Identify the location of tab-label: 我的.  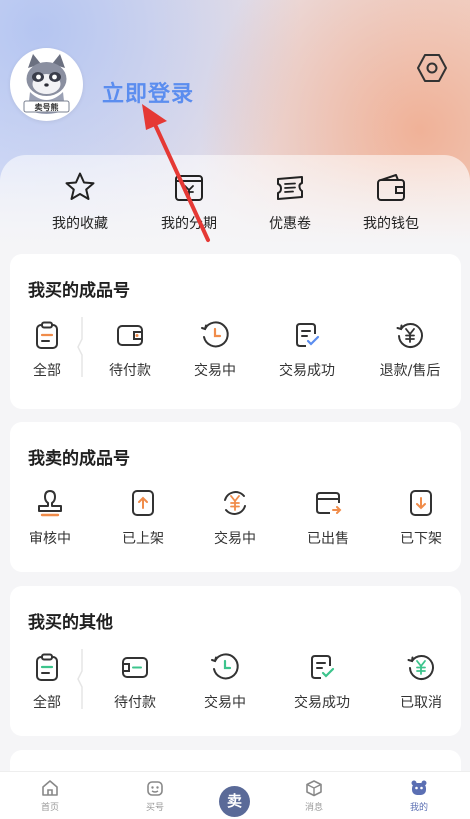
(418, 808).